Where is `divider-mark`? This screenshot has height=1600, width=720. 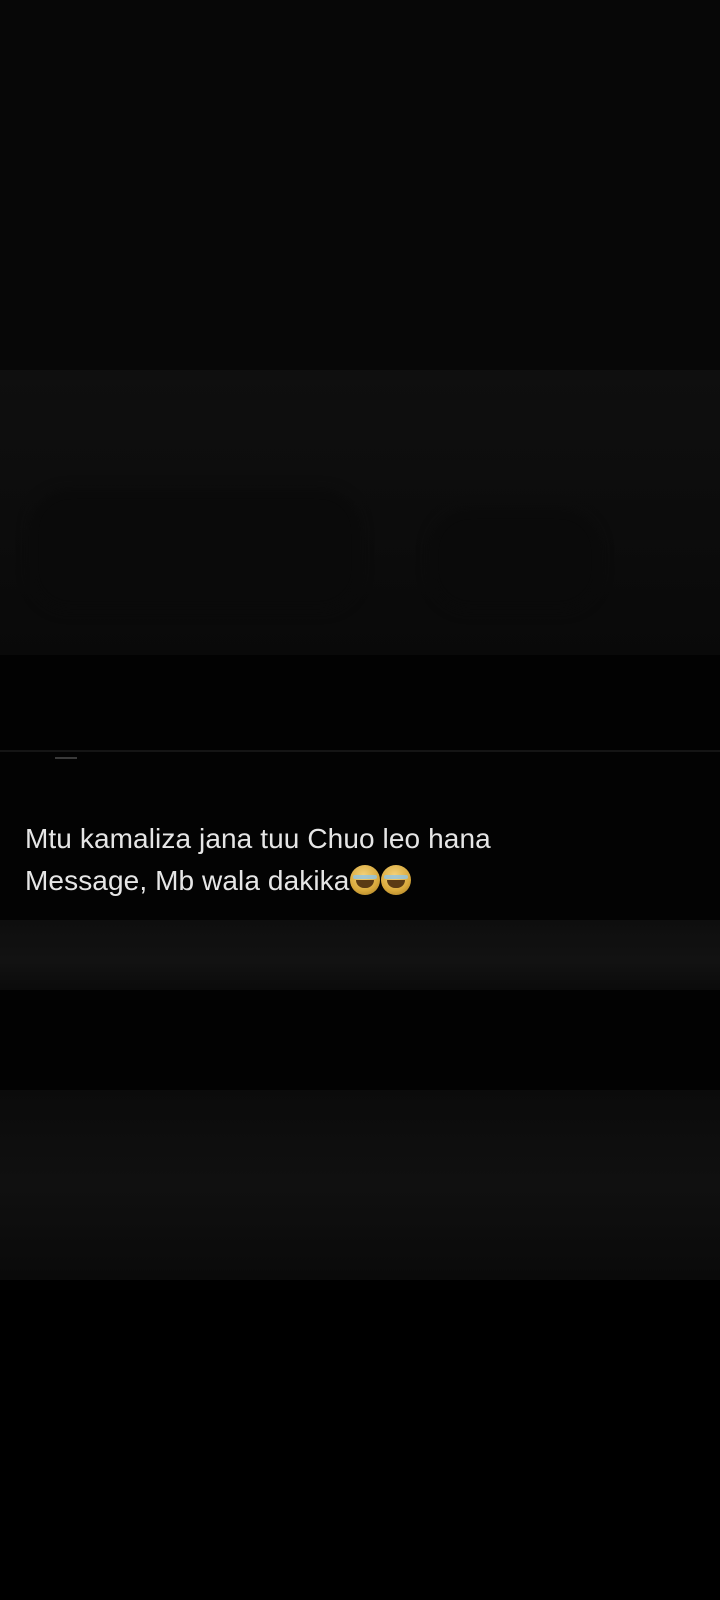
divider-mark is located at coordinates (66, 758).